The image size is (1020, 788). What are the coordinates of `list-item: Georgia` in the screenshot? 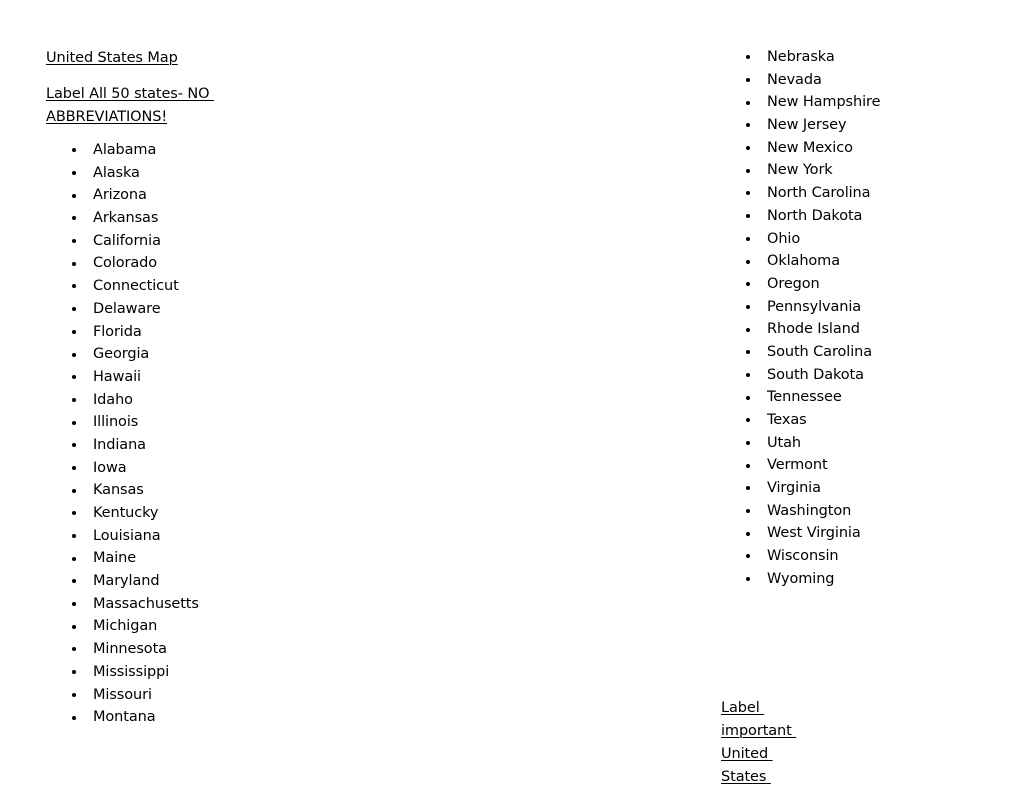 It's located at (135, 354).